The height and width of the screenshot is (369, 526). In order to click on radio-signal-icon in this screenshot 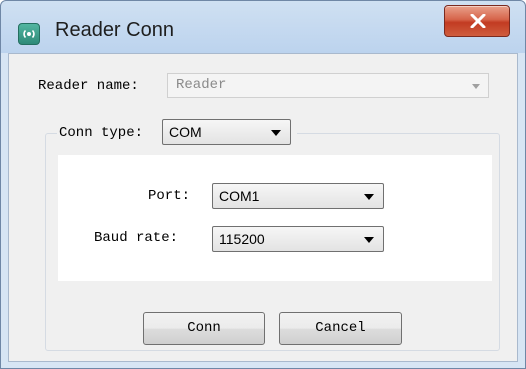, I will do `click(29, 34)`.